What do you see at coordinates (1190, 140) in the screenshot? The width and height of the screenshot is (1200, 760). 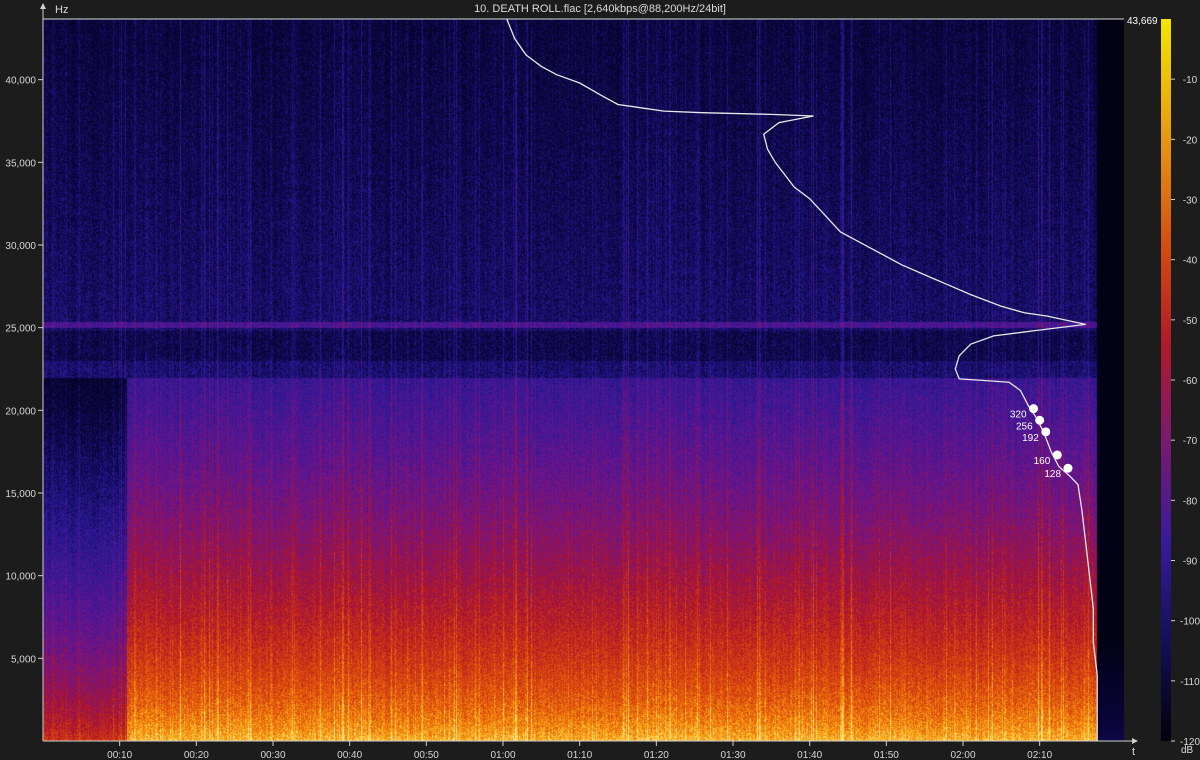 I see `colorbar-tick-label: -20` at bounding box center [1190, 140].